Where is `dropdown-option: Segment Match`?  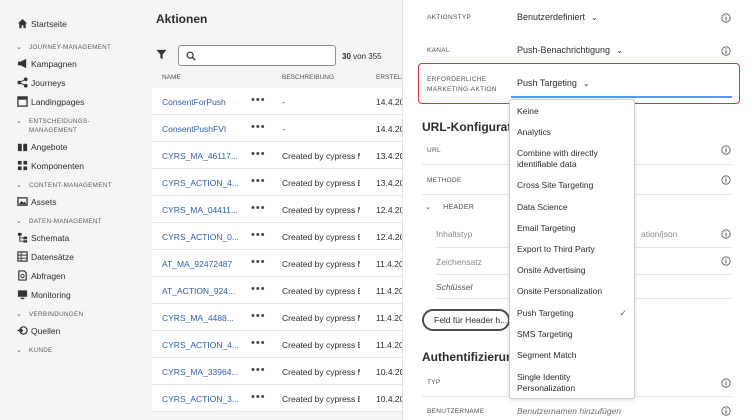
dropdown-option: Segment Match is located at coordinates (572, 355).